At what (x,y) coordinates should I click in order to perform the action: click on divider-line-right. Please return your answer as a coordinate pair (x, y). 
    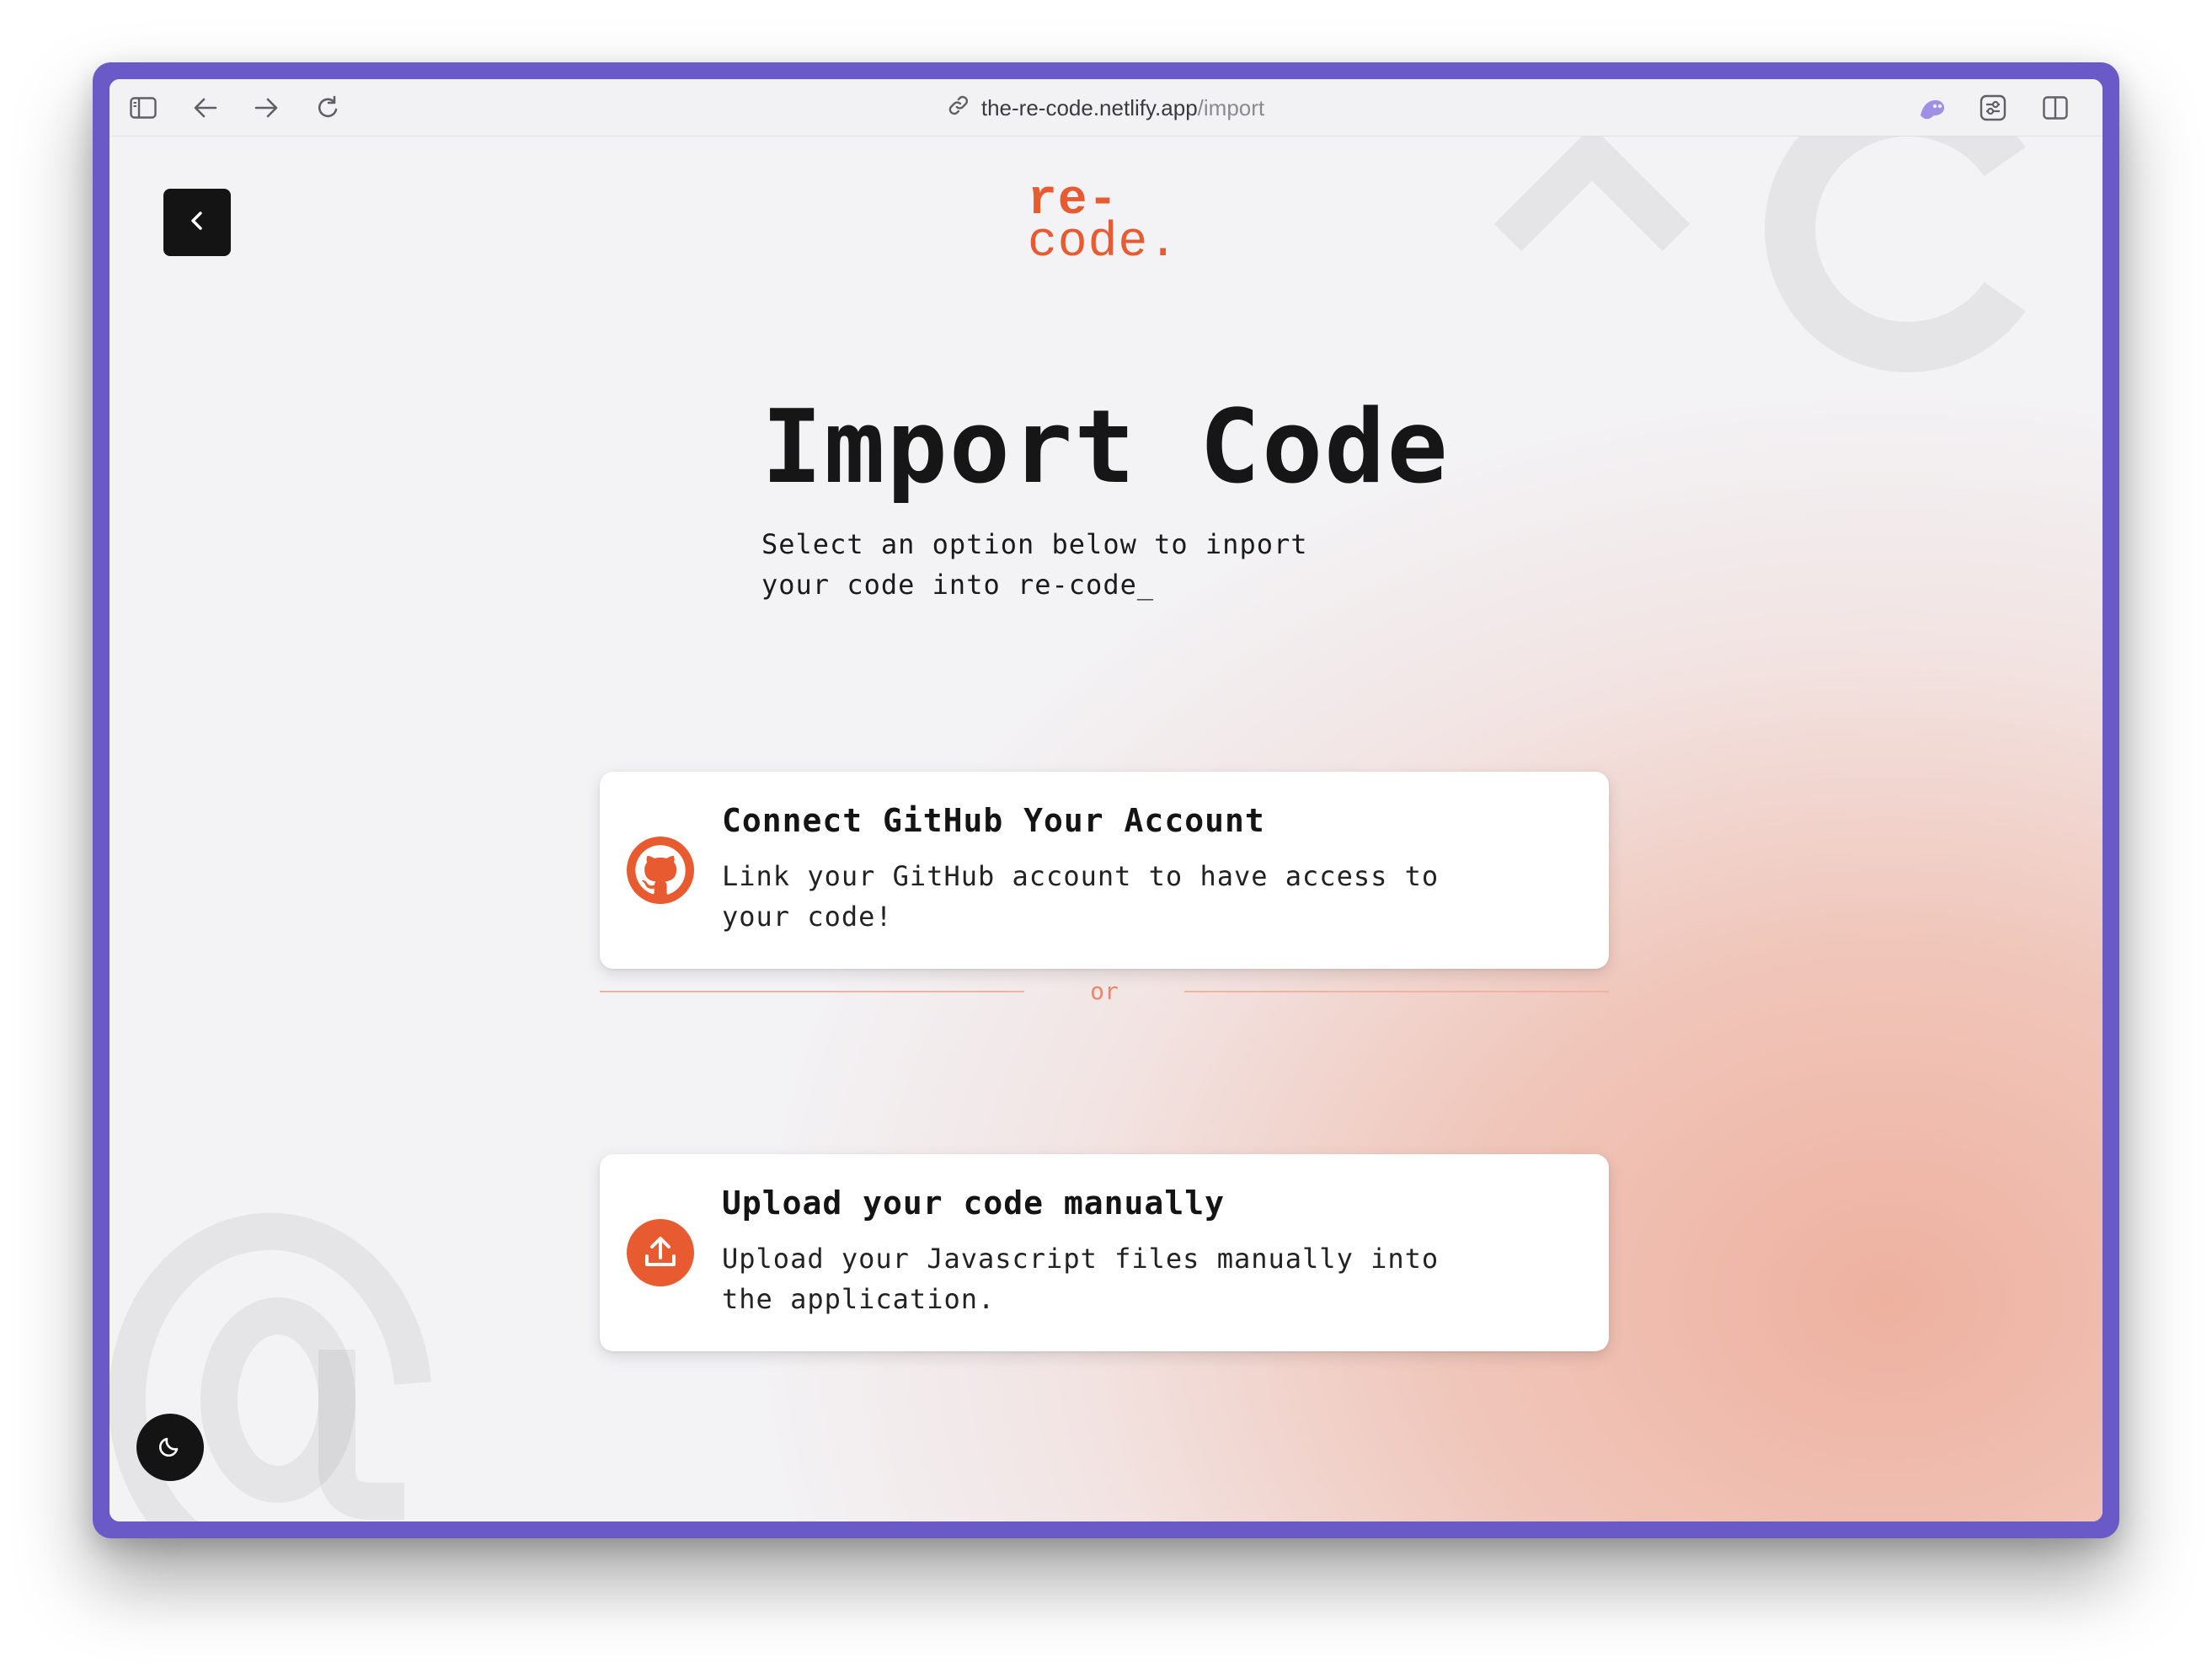
    Looking at the image, I should click on (1396, 991).